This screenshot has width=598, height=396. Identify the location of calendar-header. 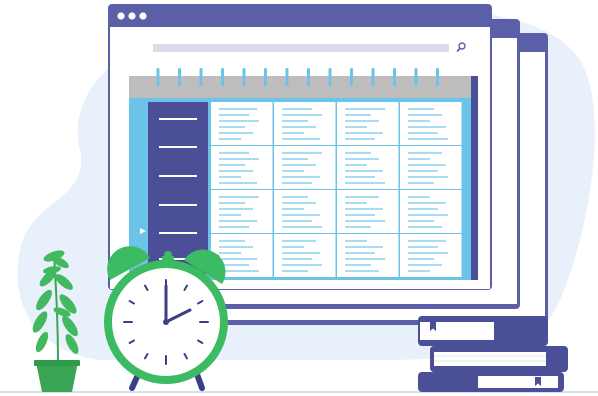
(303, 87).